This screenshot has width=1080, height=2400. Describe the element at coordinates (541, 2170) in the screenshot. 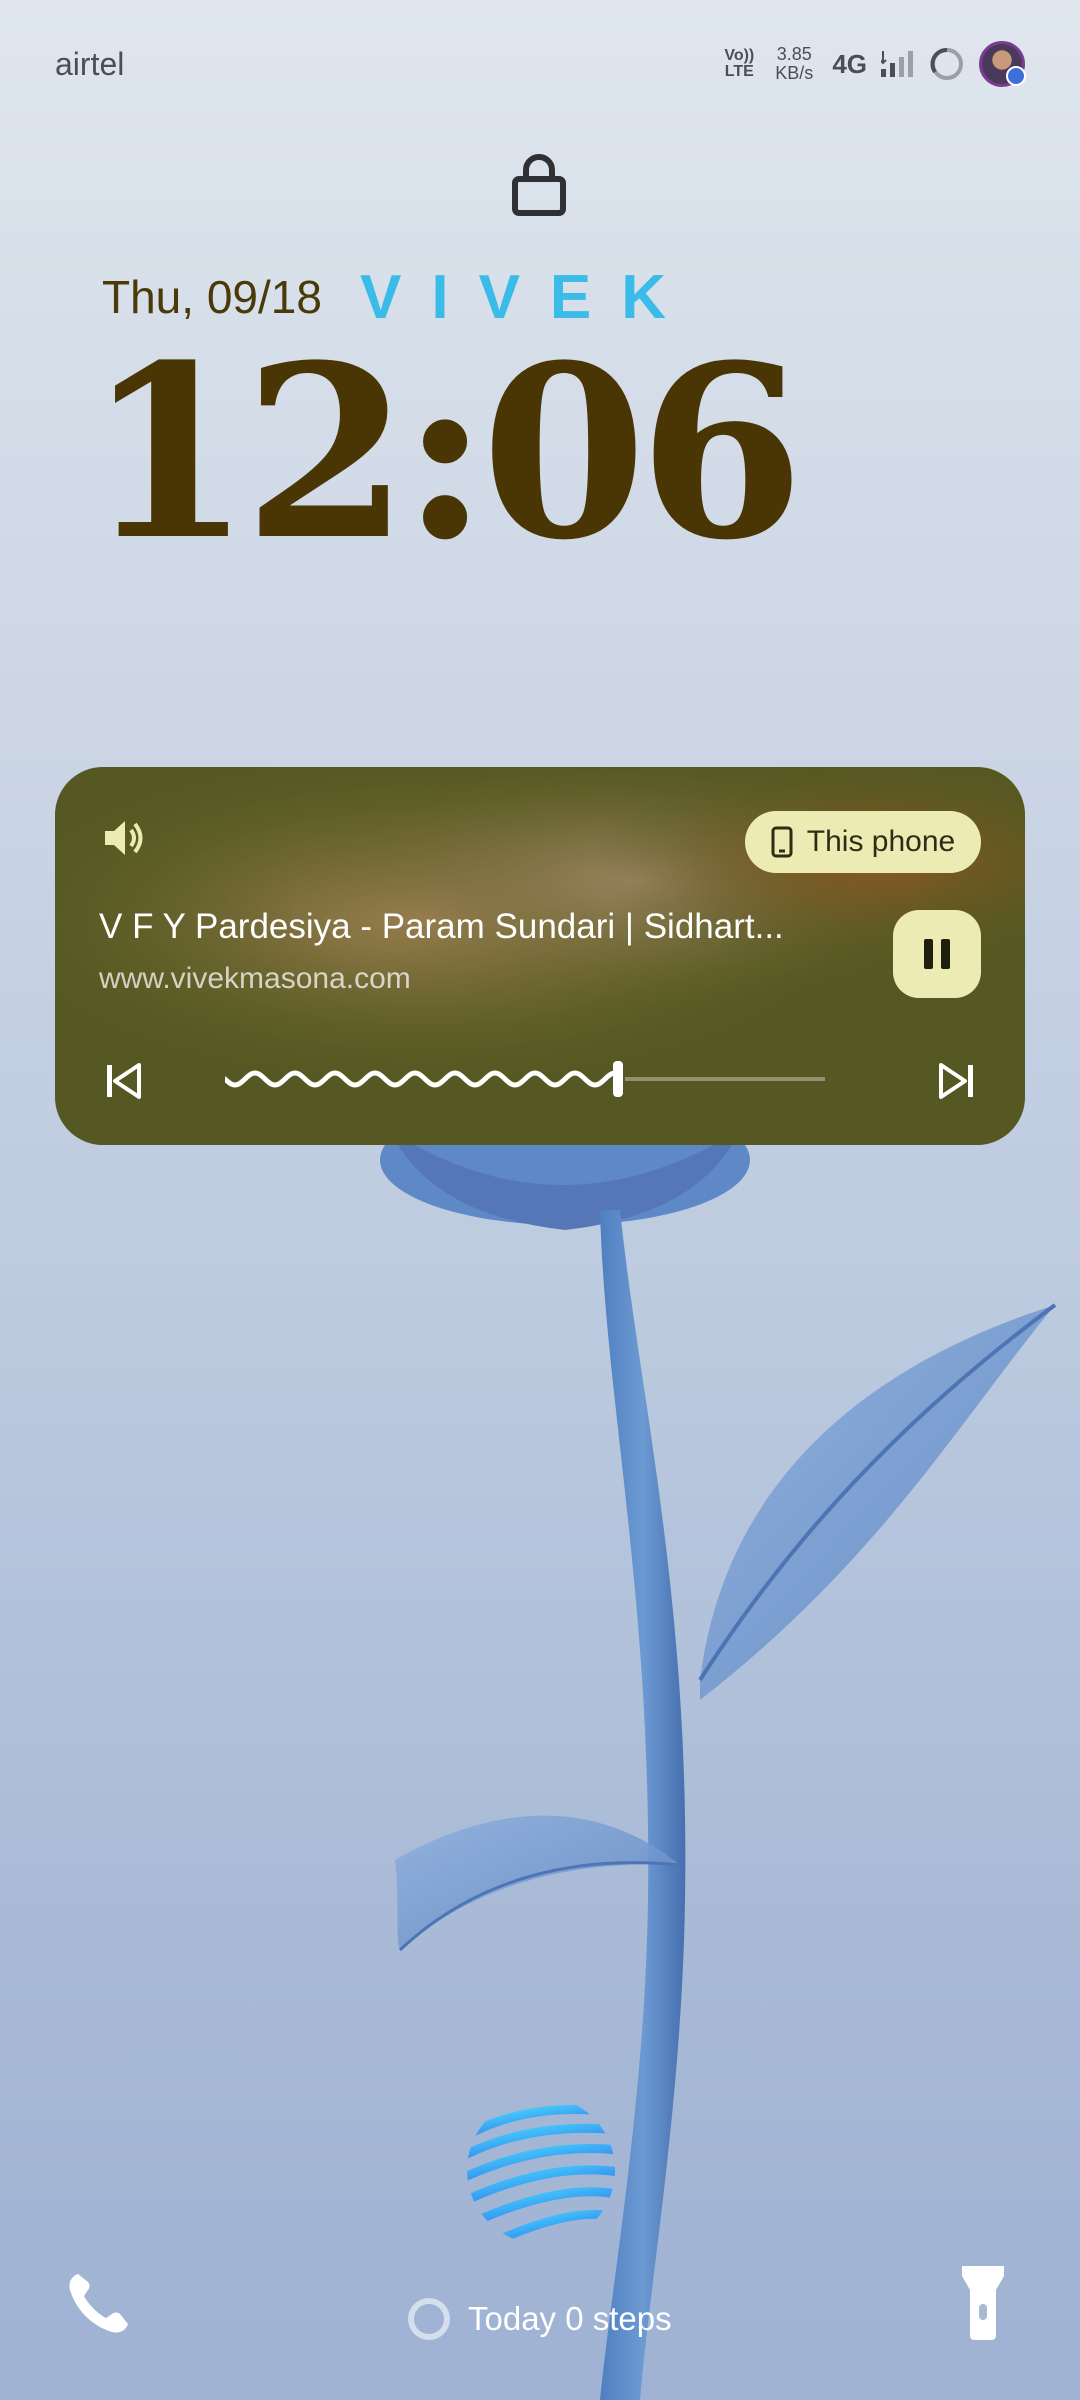

I see `globe-icon` at that location.